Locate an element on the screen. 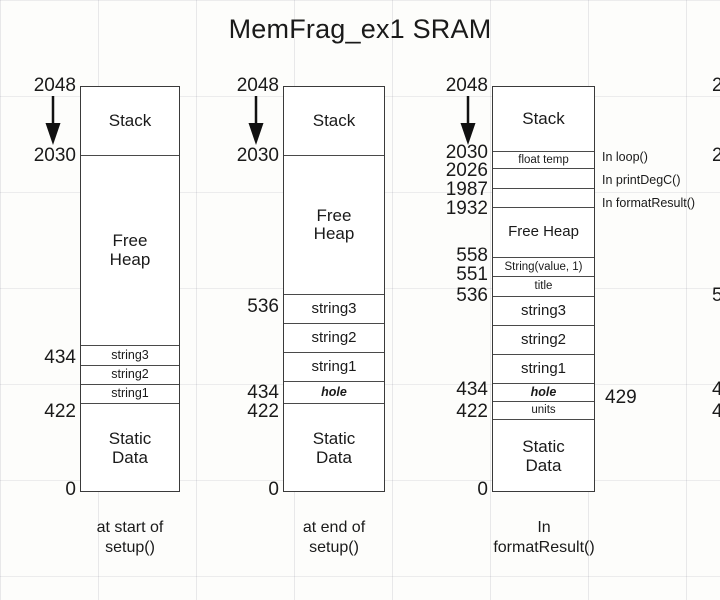  annotation-in-printdegc: In printDegC() is located at coordinates (641, 180).